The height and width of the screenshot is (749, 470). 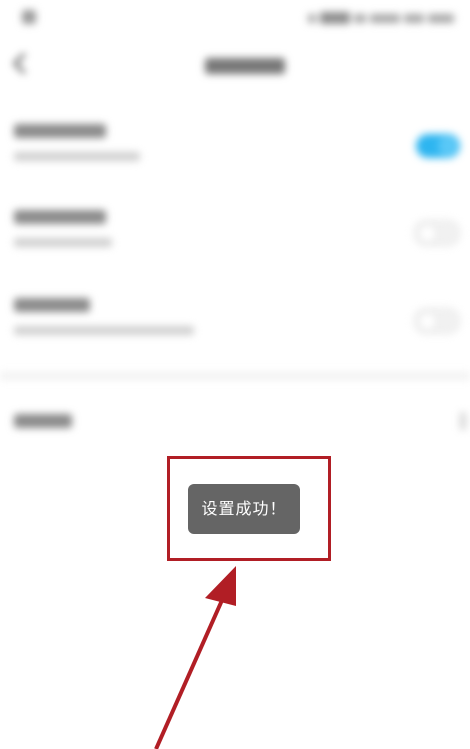 I want to click on status-signal-icon, so click(x=312, y=18).